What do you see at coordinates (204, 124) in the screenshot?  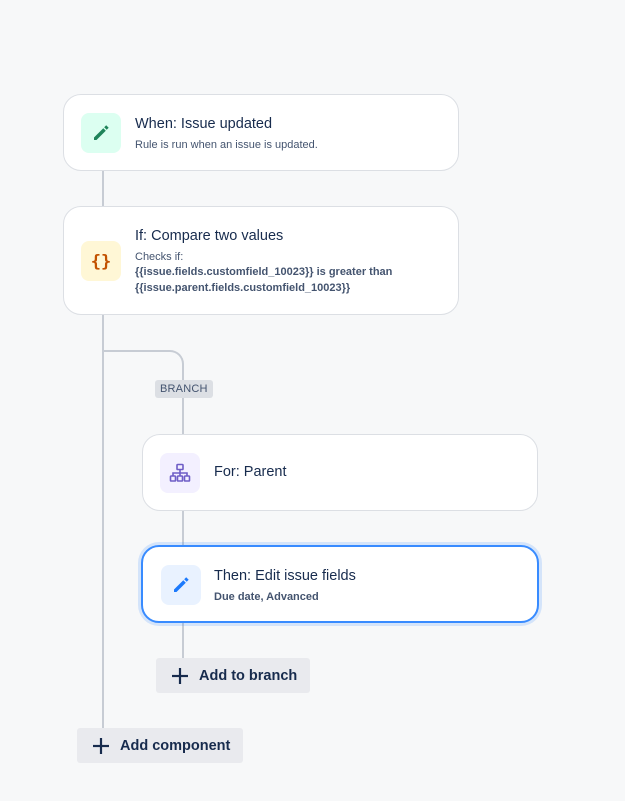 I see `trigger-title: When: Issue updated` at bounding box center [204, 124].